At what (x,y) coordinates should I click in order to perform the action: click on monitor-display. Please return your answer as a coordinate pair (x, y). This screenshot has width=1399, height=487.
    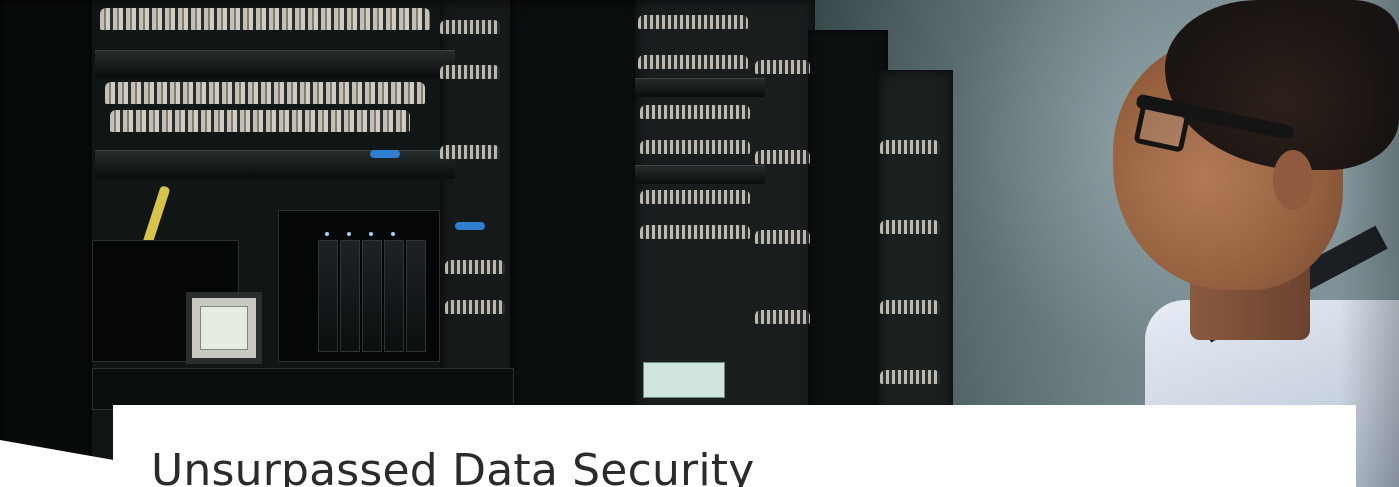
    Looking at the image, I should click on (224, 328).